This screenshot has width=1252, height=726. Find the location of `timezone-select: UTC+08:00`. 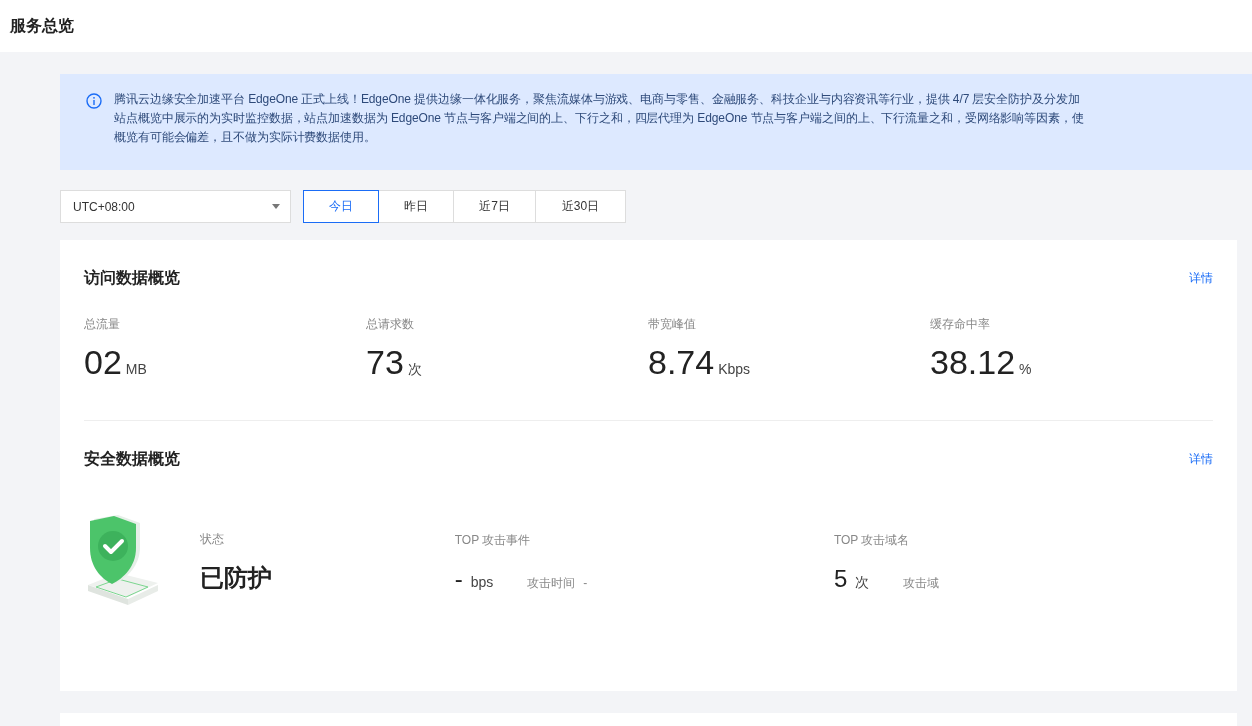

timezone-select: UTC+08:00 is located at coordinates (175, 206).